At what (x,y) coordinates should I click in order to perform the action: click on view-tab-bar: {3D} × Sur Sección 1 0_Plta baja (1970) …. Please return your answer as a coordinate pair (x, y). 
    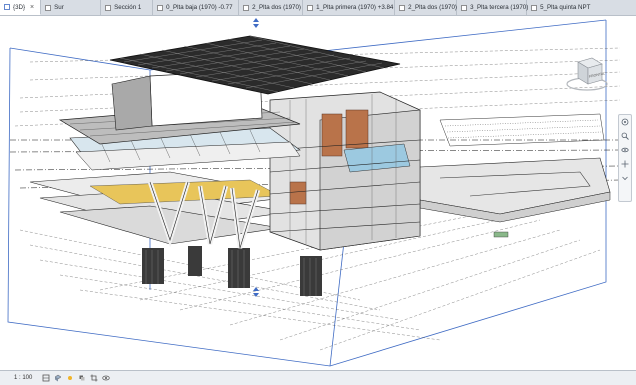
    Looking at the image, I should click on (318, 8).